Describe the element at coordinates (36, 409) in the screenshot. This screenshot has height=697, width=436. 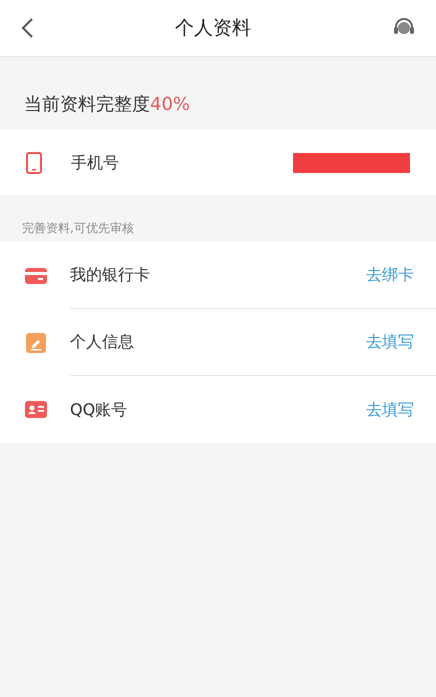
I see `id-card-icon` at that location.